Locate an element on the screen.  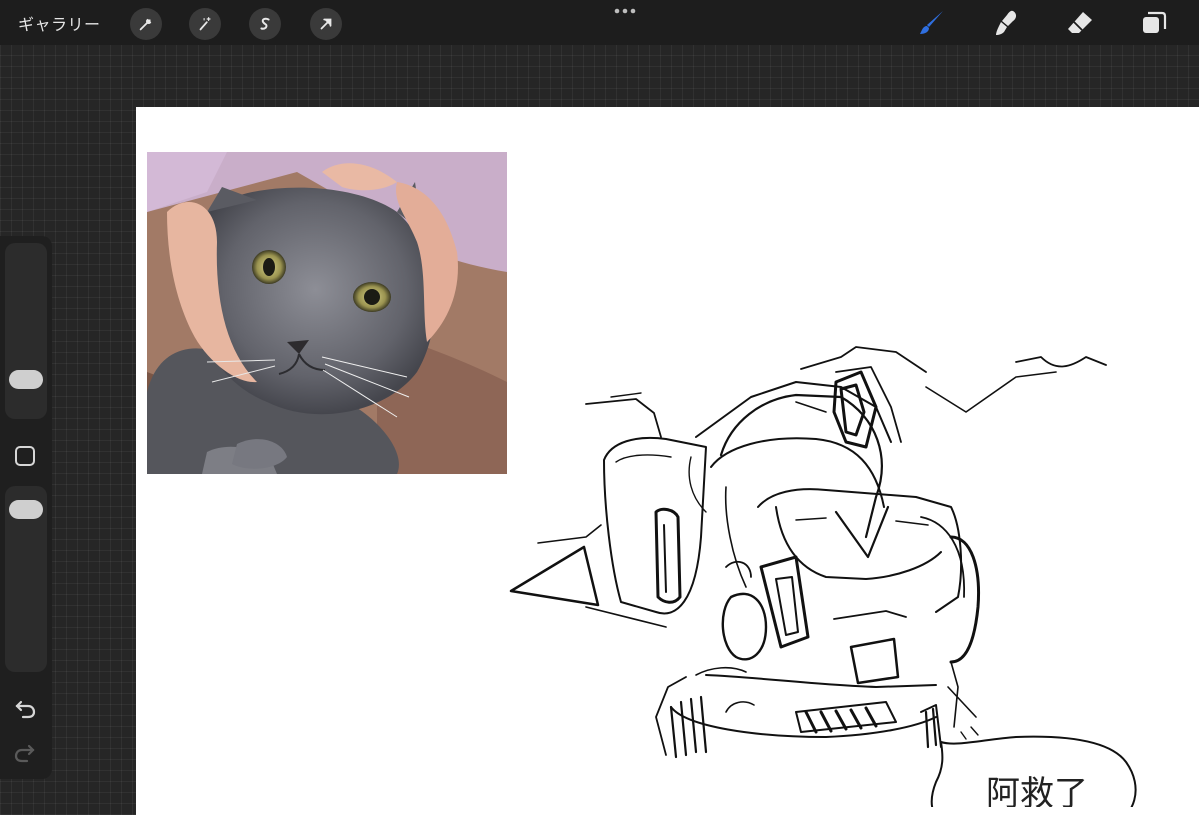
undo-icon is located at coordinates (25, 708).